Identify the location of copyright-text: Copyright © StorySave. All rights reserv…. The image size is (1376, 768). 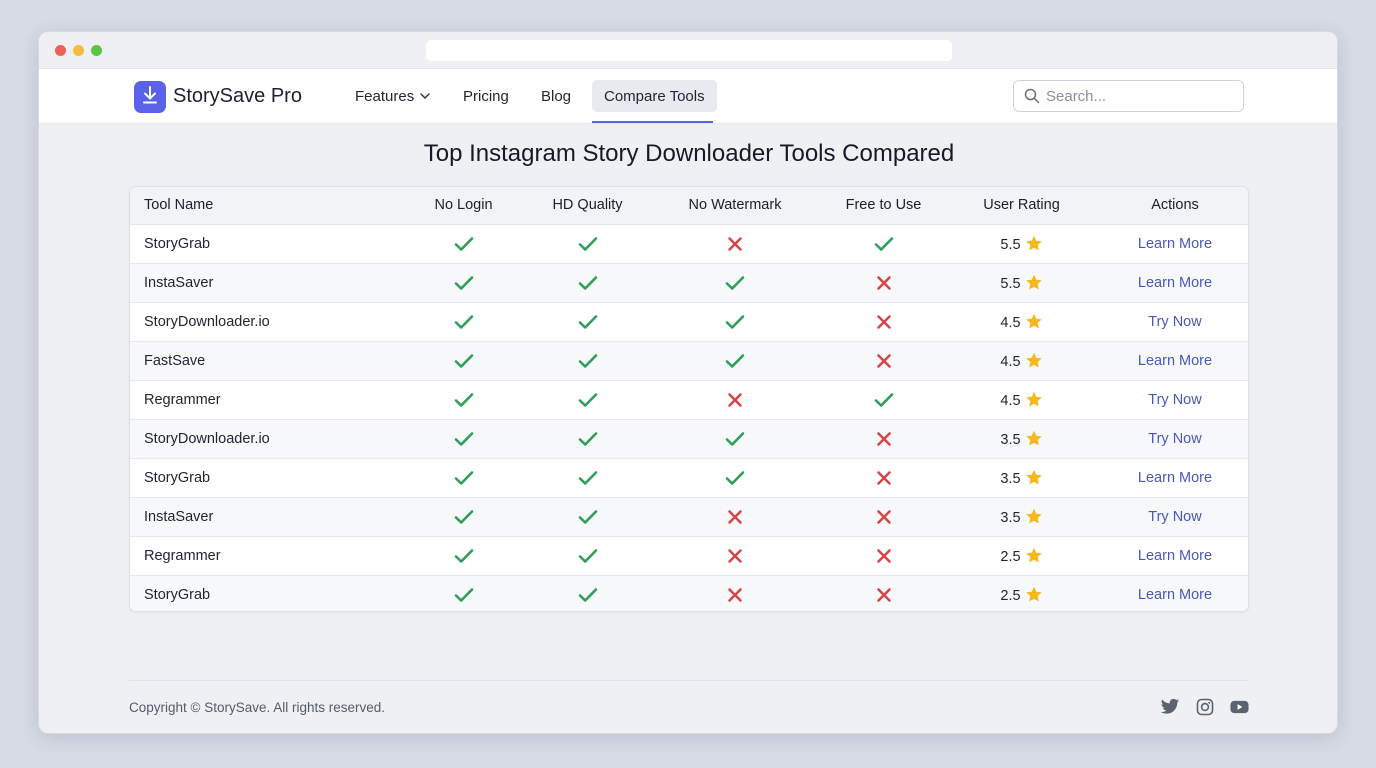
(257, 707).